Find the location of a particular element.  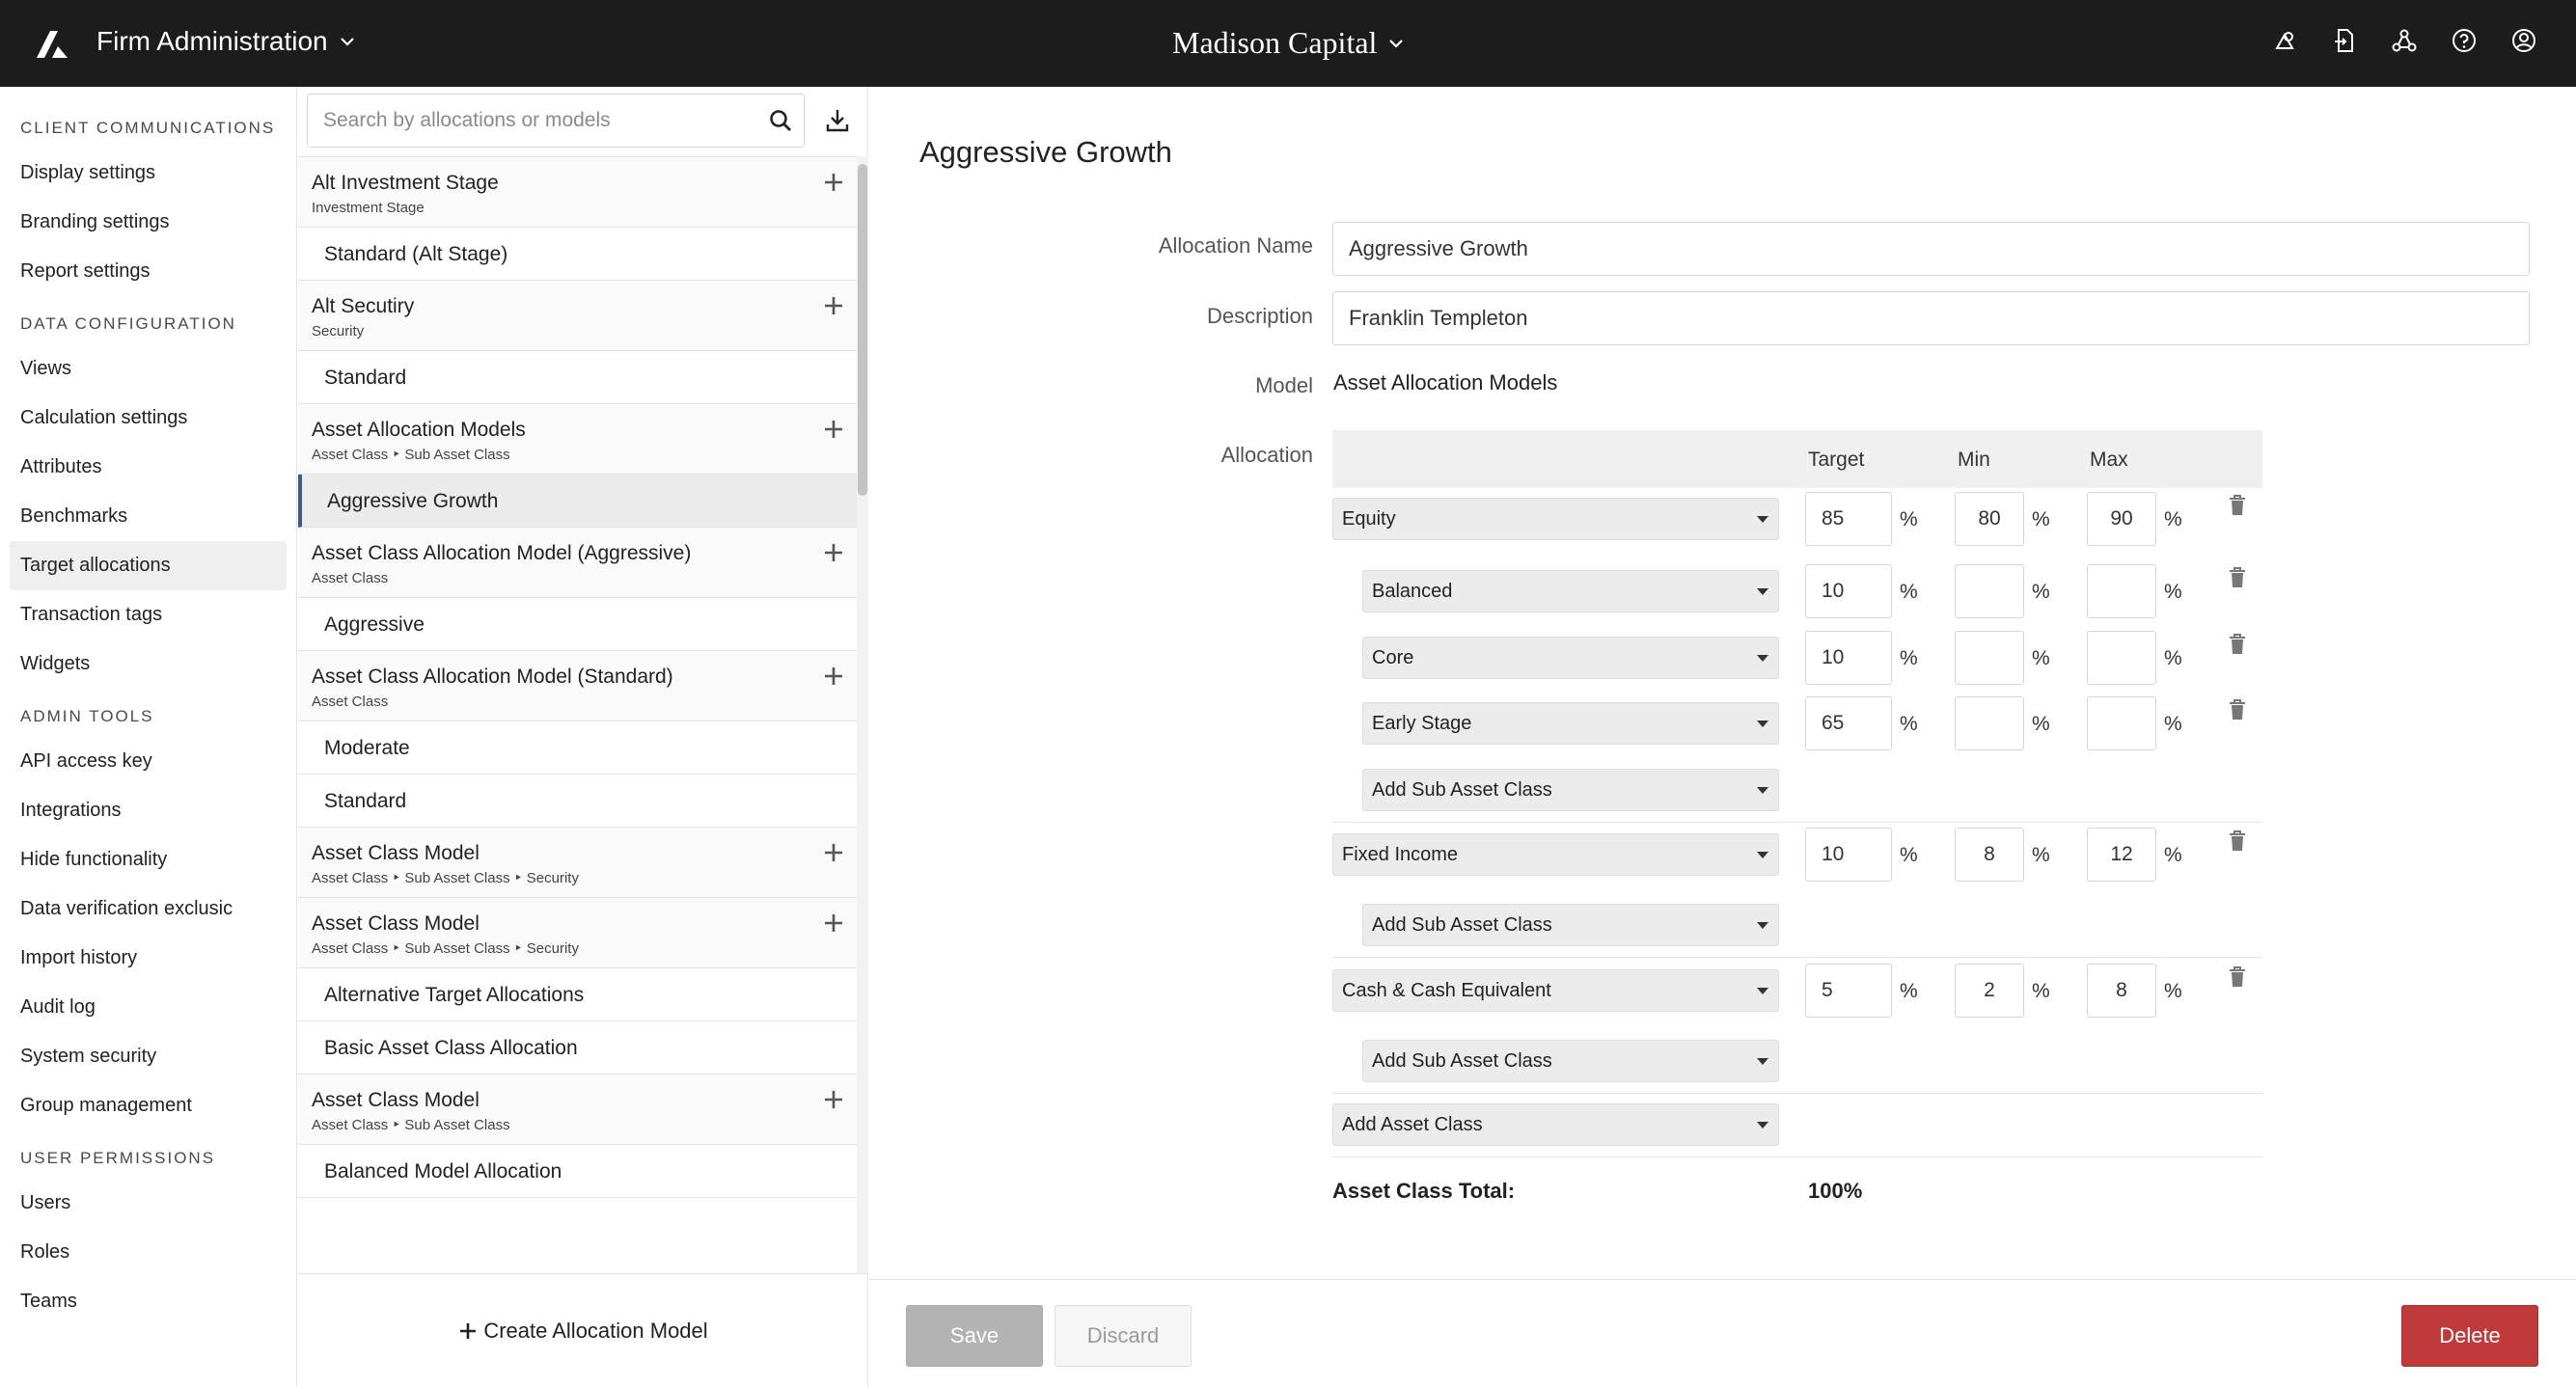

delete-button: Delete is located at coordinates (2470, 1336).